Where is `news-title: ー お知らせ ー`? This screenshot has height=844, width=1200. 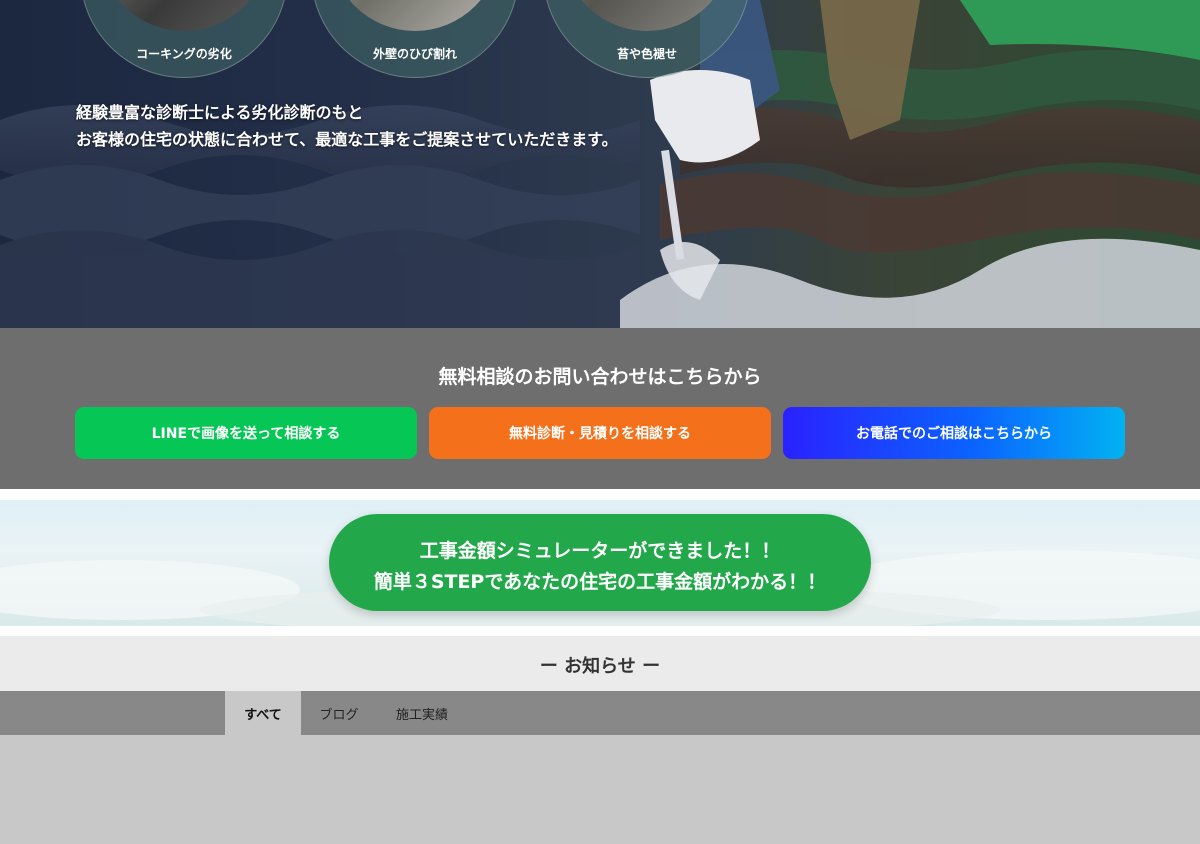
news-title: ー お知らせ ー is located at coordinates (600, 666).